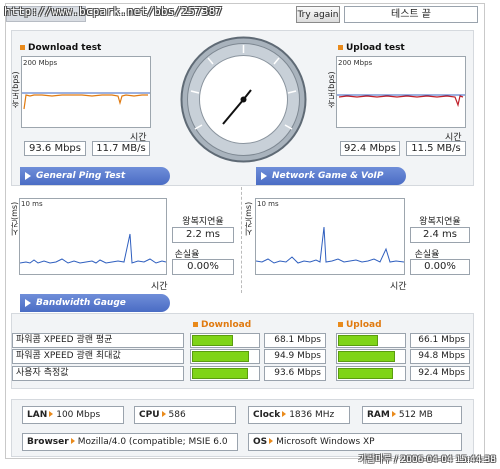  What do you see at coordinates (440, 235) in the screenshot?
I see `ping-right-rtt-value: 2.4 ms` at bounding box center [440, 235].